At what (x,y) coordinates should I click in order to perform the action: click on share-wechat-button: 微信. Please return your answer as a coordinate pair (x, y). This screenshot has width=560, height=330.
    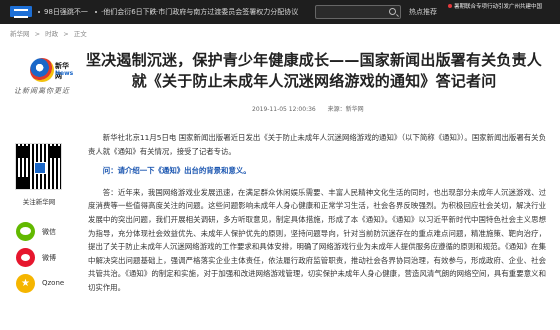
    Looking at the image, I should click on (46, 232).